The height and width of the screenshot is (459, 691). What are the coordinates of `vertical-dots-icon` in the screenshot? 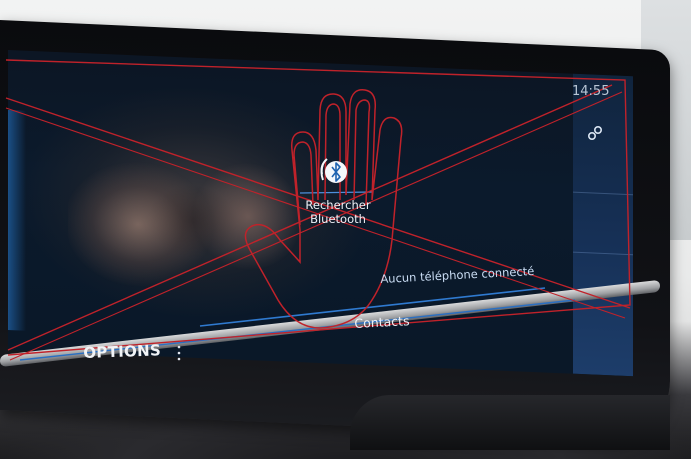 It's located at (179, 353).